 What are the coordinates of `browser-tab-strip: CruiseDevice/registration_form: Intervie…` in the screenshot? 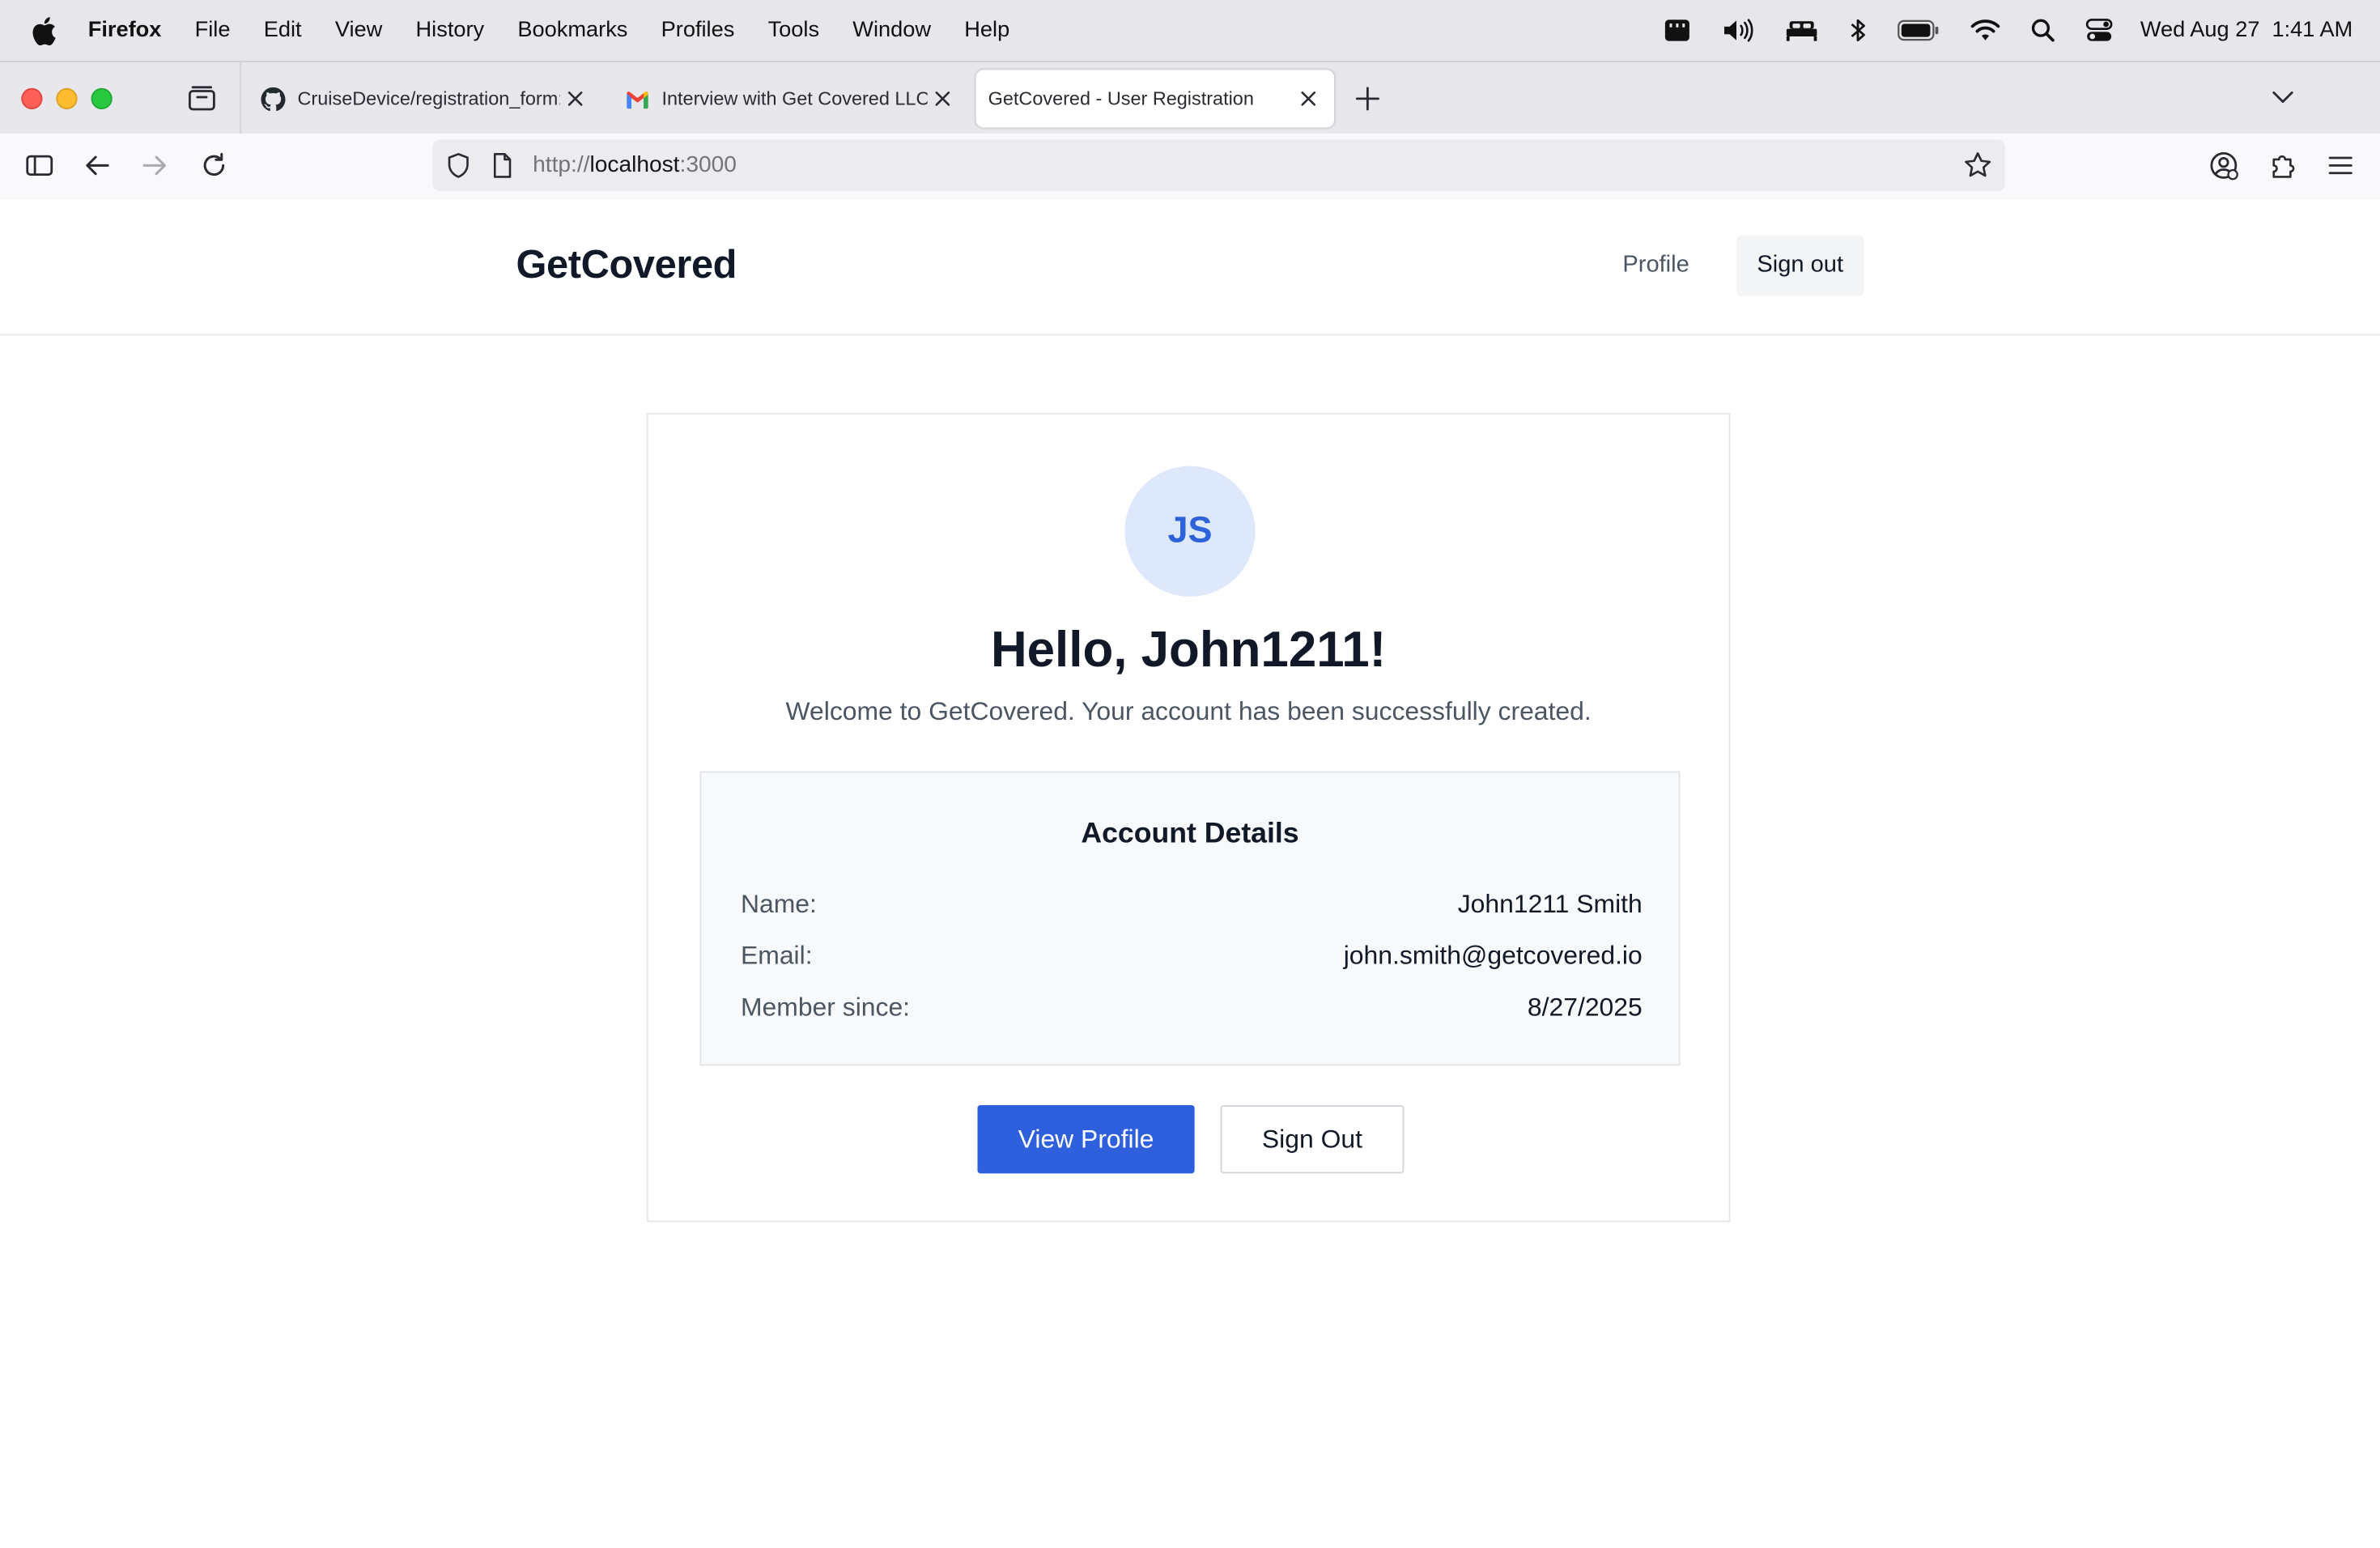 It's located at (1190, 98).